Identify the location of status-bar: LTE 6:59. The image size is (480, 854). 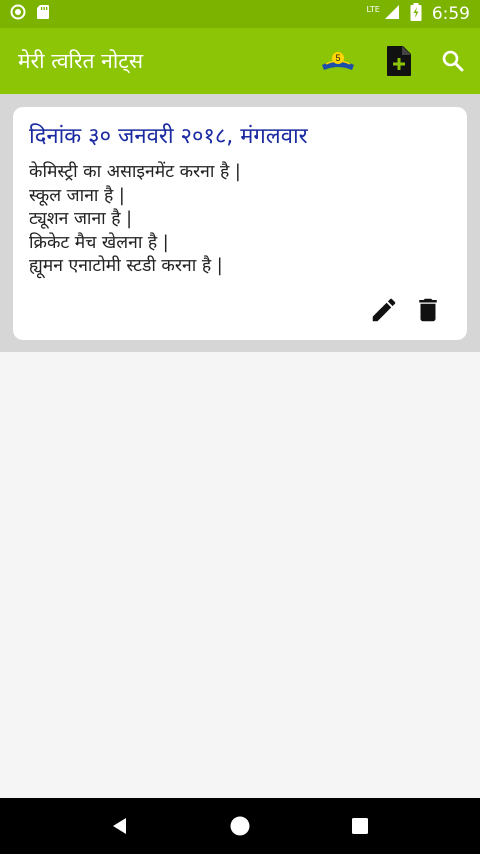
(240, 14).